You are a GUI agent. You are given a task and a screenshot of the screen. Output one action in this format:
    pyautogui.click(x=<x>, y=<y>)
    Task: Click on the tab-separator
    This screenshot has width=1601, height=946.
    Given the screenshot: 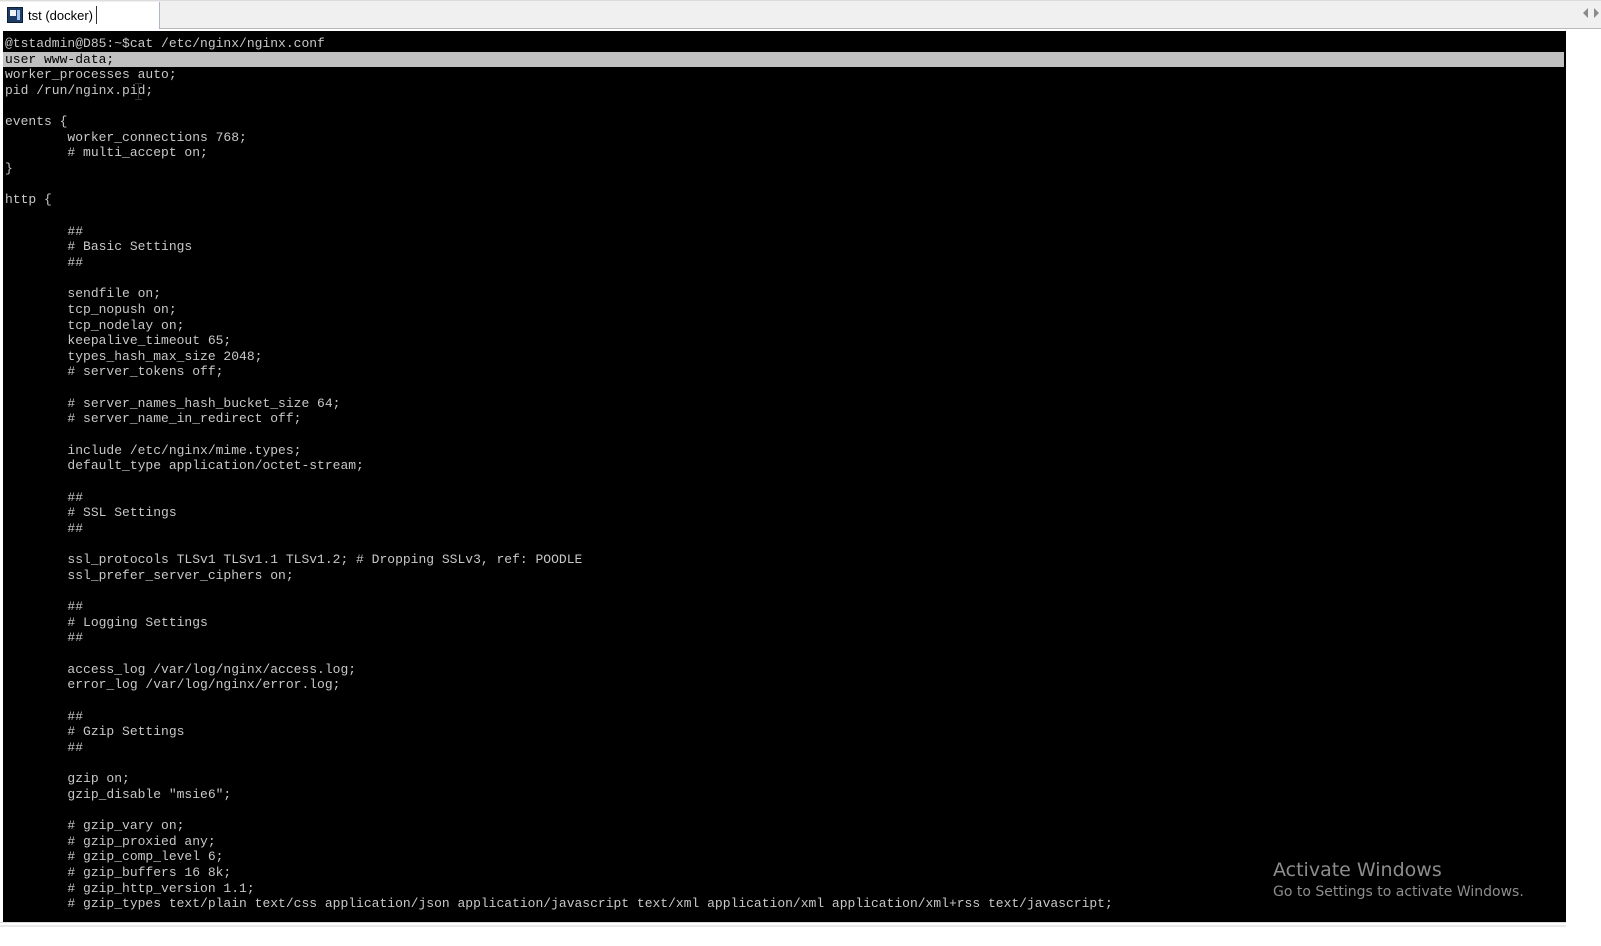 What is the action you would take?
    pyautogui.click(x=96, y=15)
    